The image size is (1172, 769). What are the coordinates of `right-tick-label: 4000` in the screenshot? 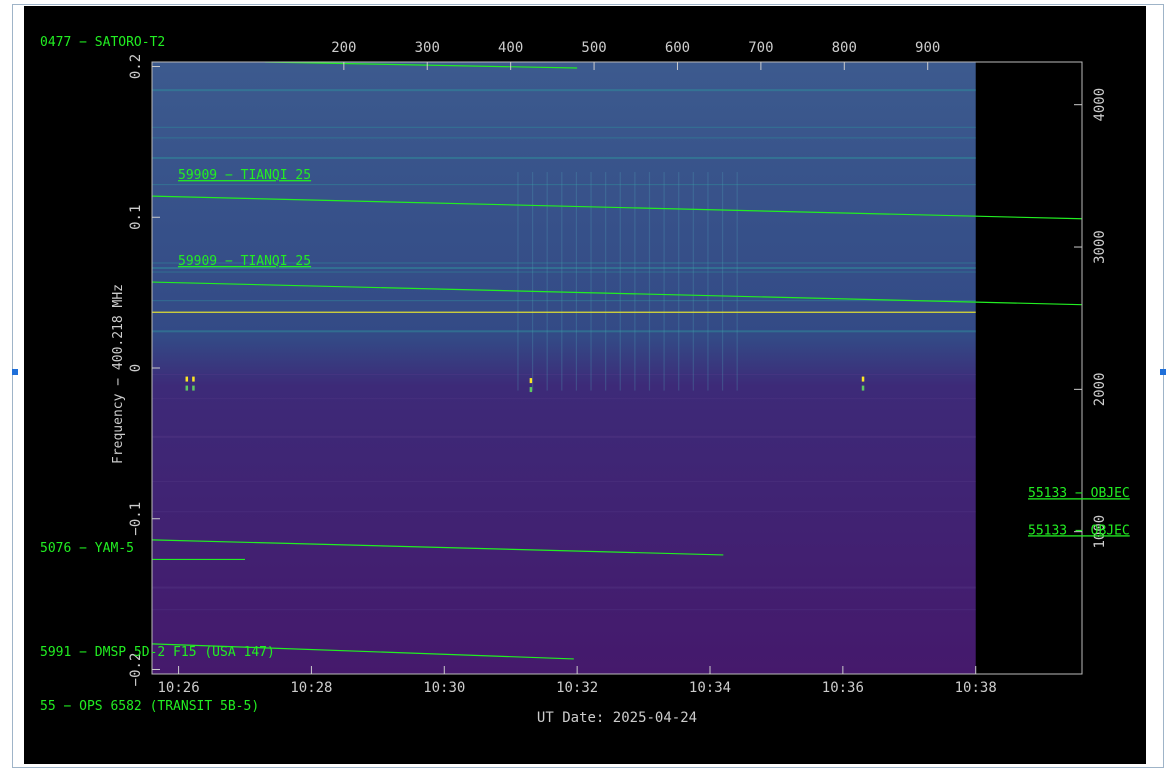 It's located at (1100, 105).